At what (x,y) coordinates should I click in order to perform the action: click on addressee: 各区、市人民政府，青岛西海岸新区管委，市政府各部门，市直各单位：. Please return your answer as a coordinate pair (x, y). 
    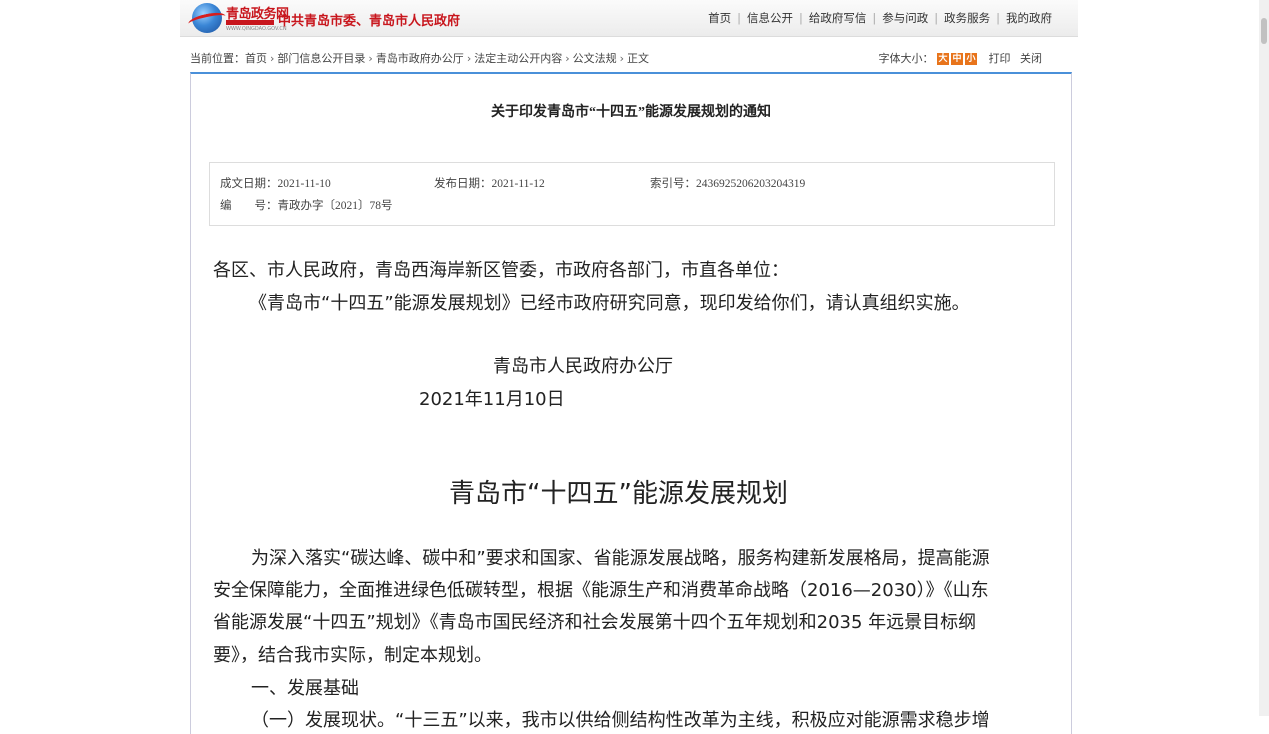
    Looking at the image, I should click on (501, 270).